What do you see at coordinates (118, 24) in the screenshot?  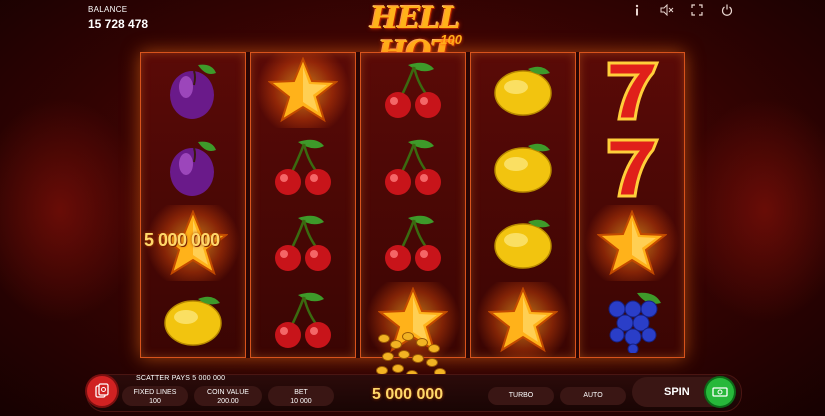 I see `balance-value: 15 728 478` at bounding box center [118, 24].